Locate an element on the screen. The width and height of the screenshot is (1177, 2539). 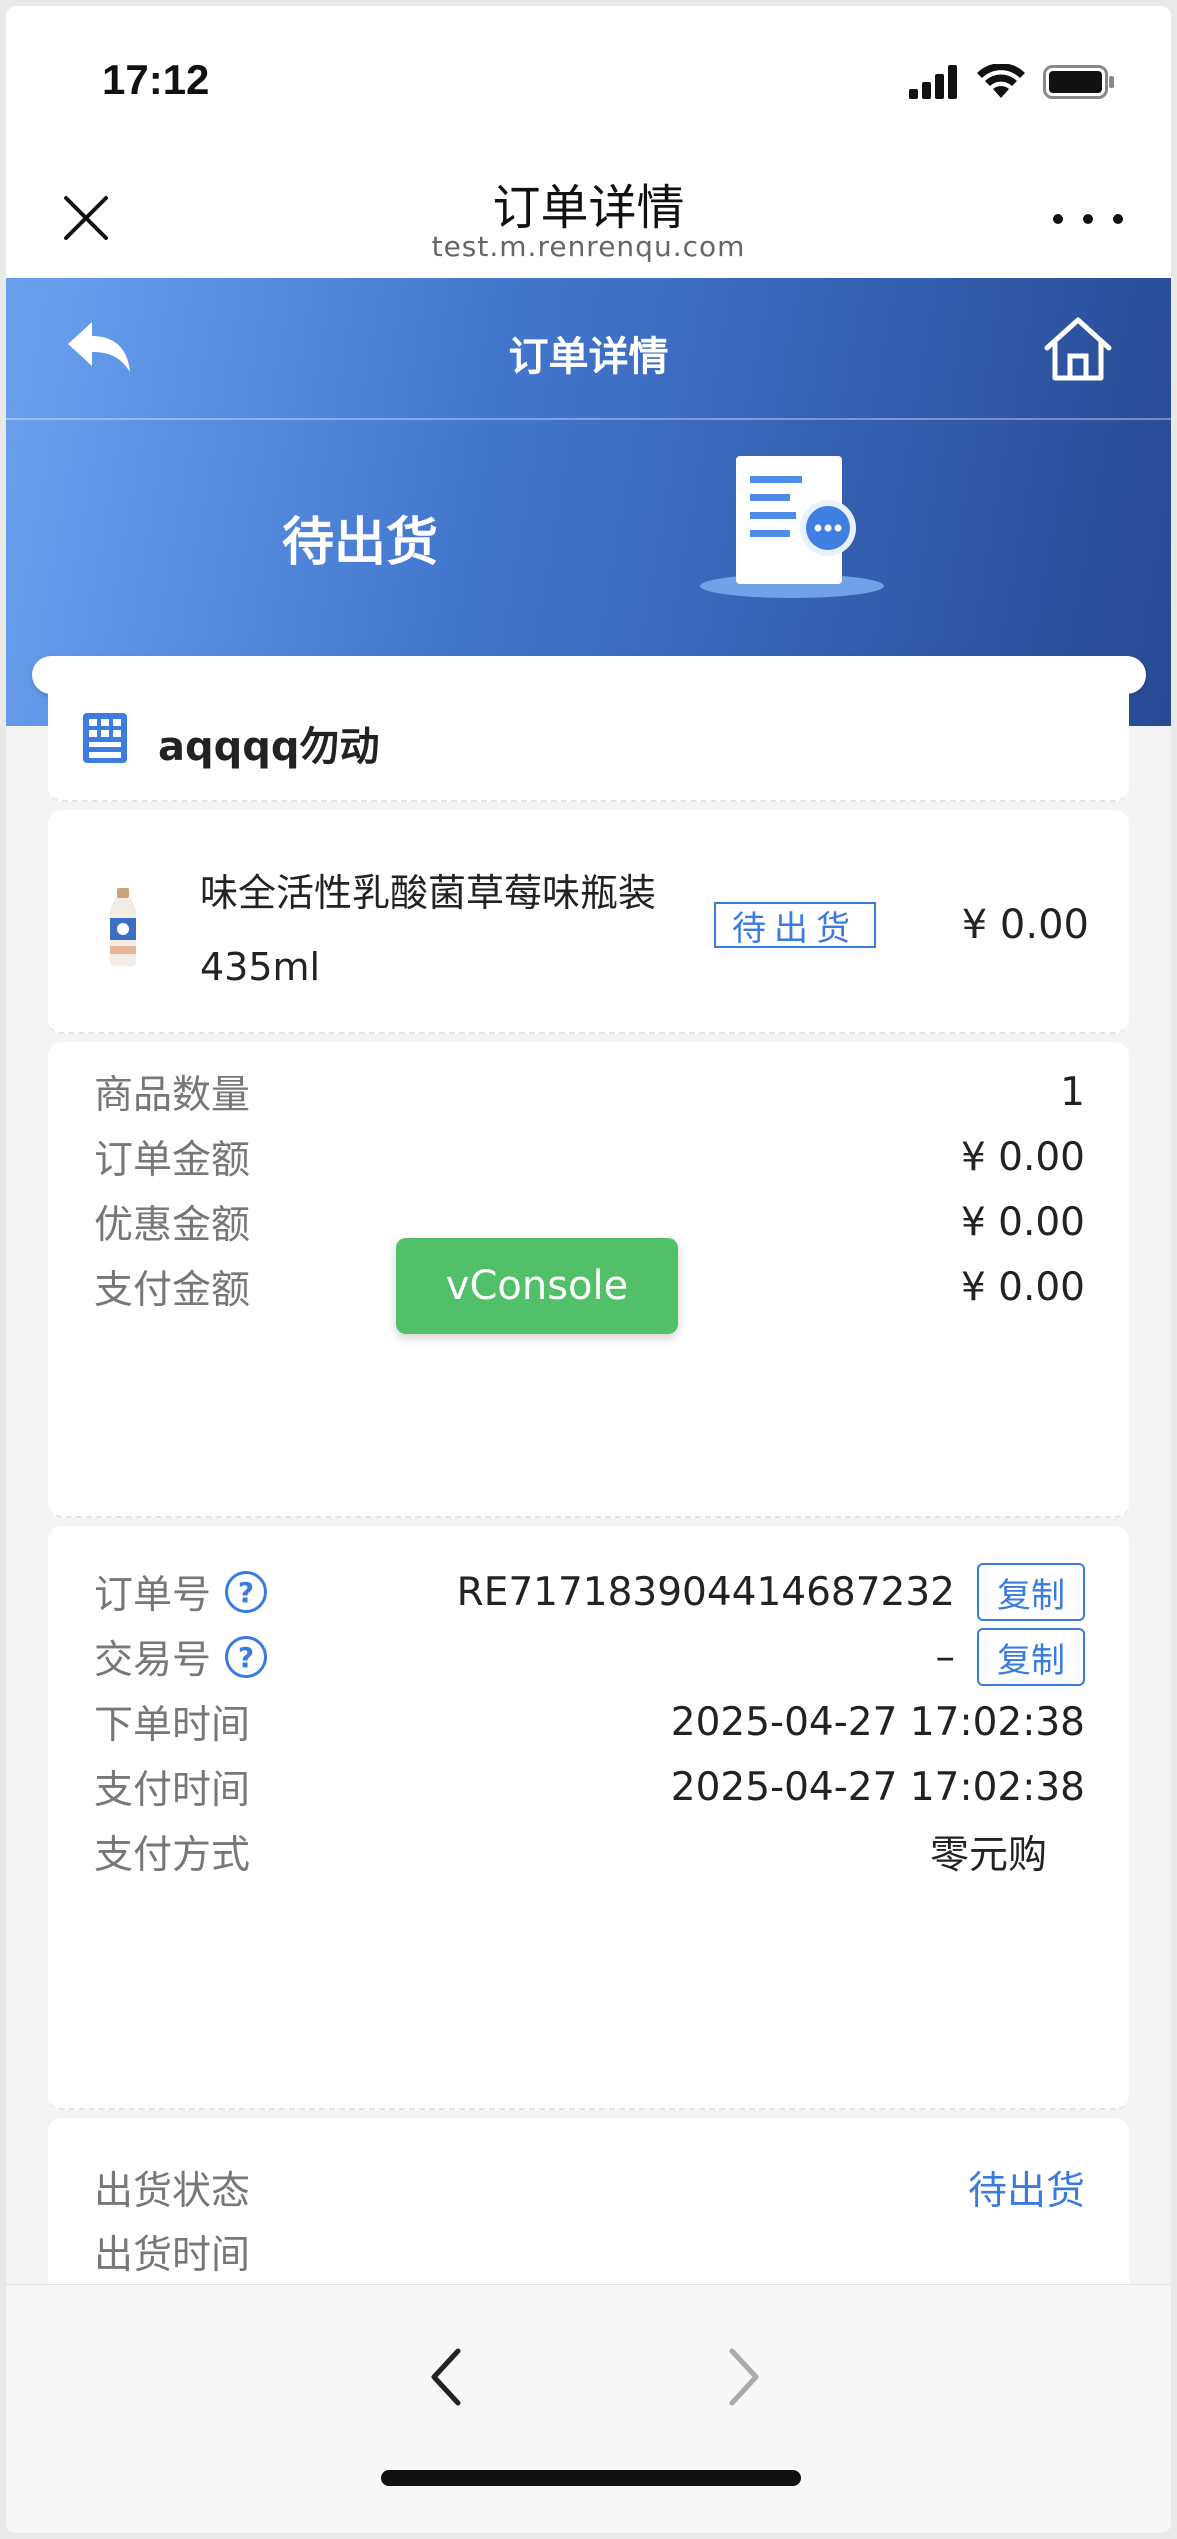
chevron-left-icon is located at coordinates (446, 2377).